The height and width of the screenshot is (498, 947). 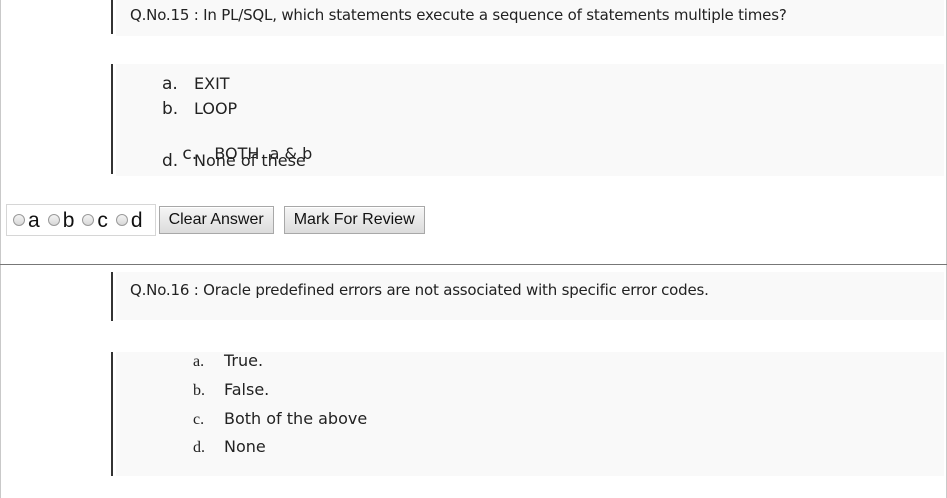 I want to click on radio-label-a: a, so click(x=34, y=220).